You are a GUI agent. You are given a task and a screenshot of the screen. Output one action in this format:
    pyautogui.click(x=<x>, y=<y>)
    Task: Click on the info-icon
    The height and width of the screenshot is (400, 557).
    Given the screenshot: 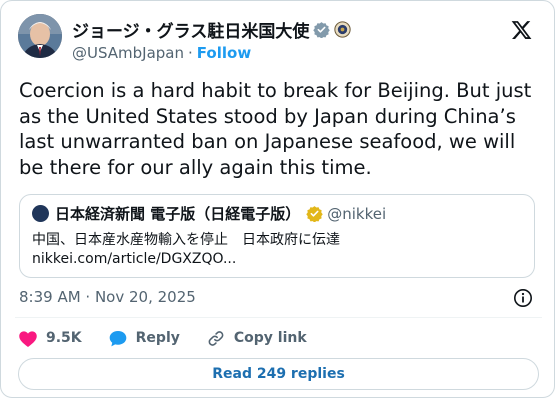 What is the action you would take?
    pyautogui.click(x=523, y=298)
    